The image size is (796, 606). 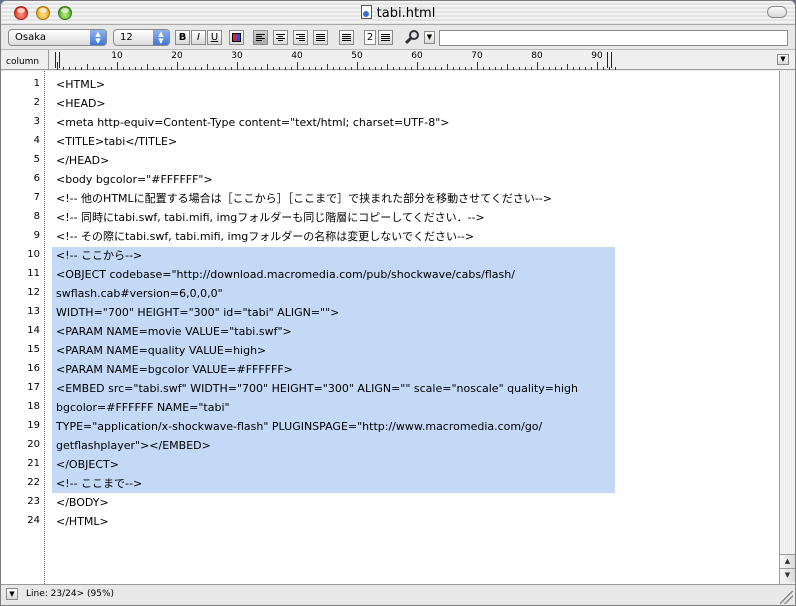 What do you see at coordinates (33, 406) in the screenshot?
I see `line-number: 18` at bounding box center [33, 406].